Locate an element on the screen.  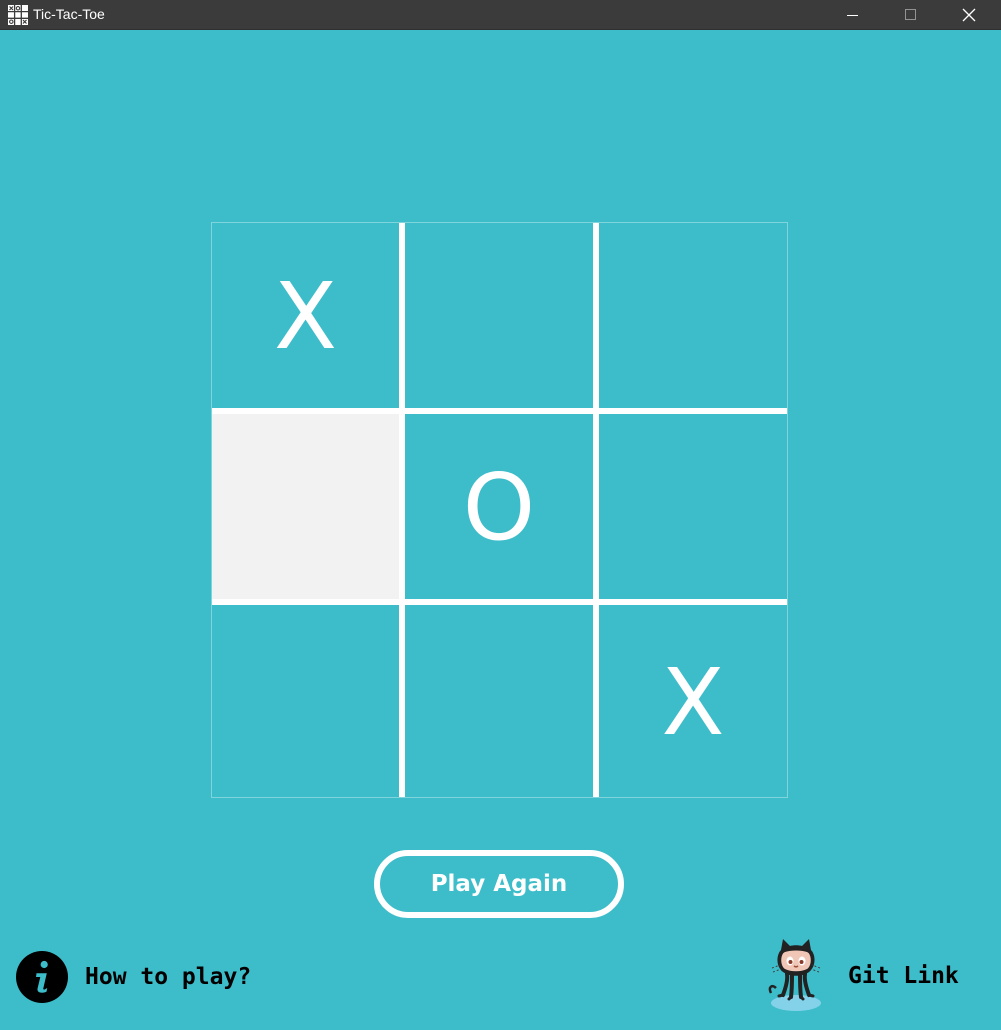
minimize-icon is located at coordinates (852, 15).